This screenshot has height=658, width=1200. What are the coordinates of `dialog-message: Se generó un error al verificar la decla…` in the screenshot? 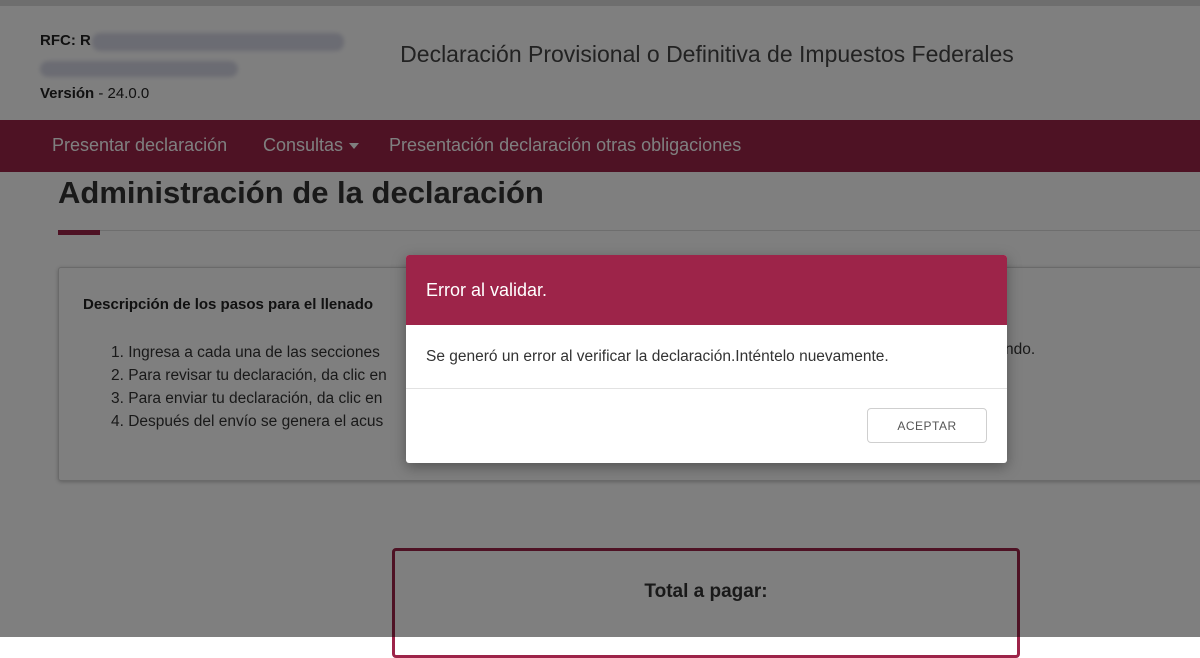 It's located at (657, 356).